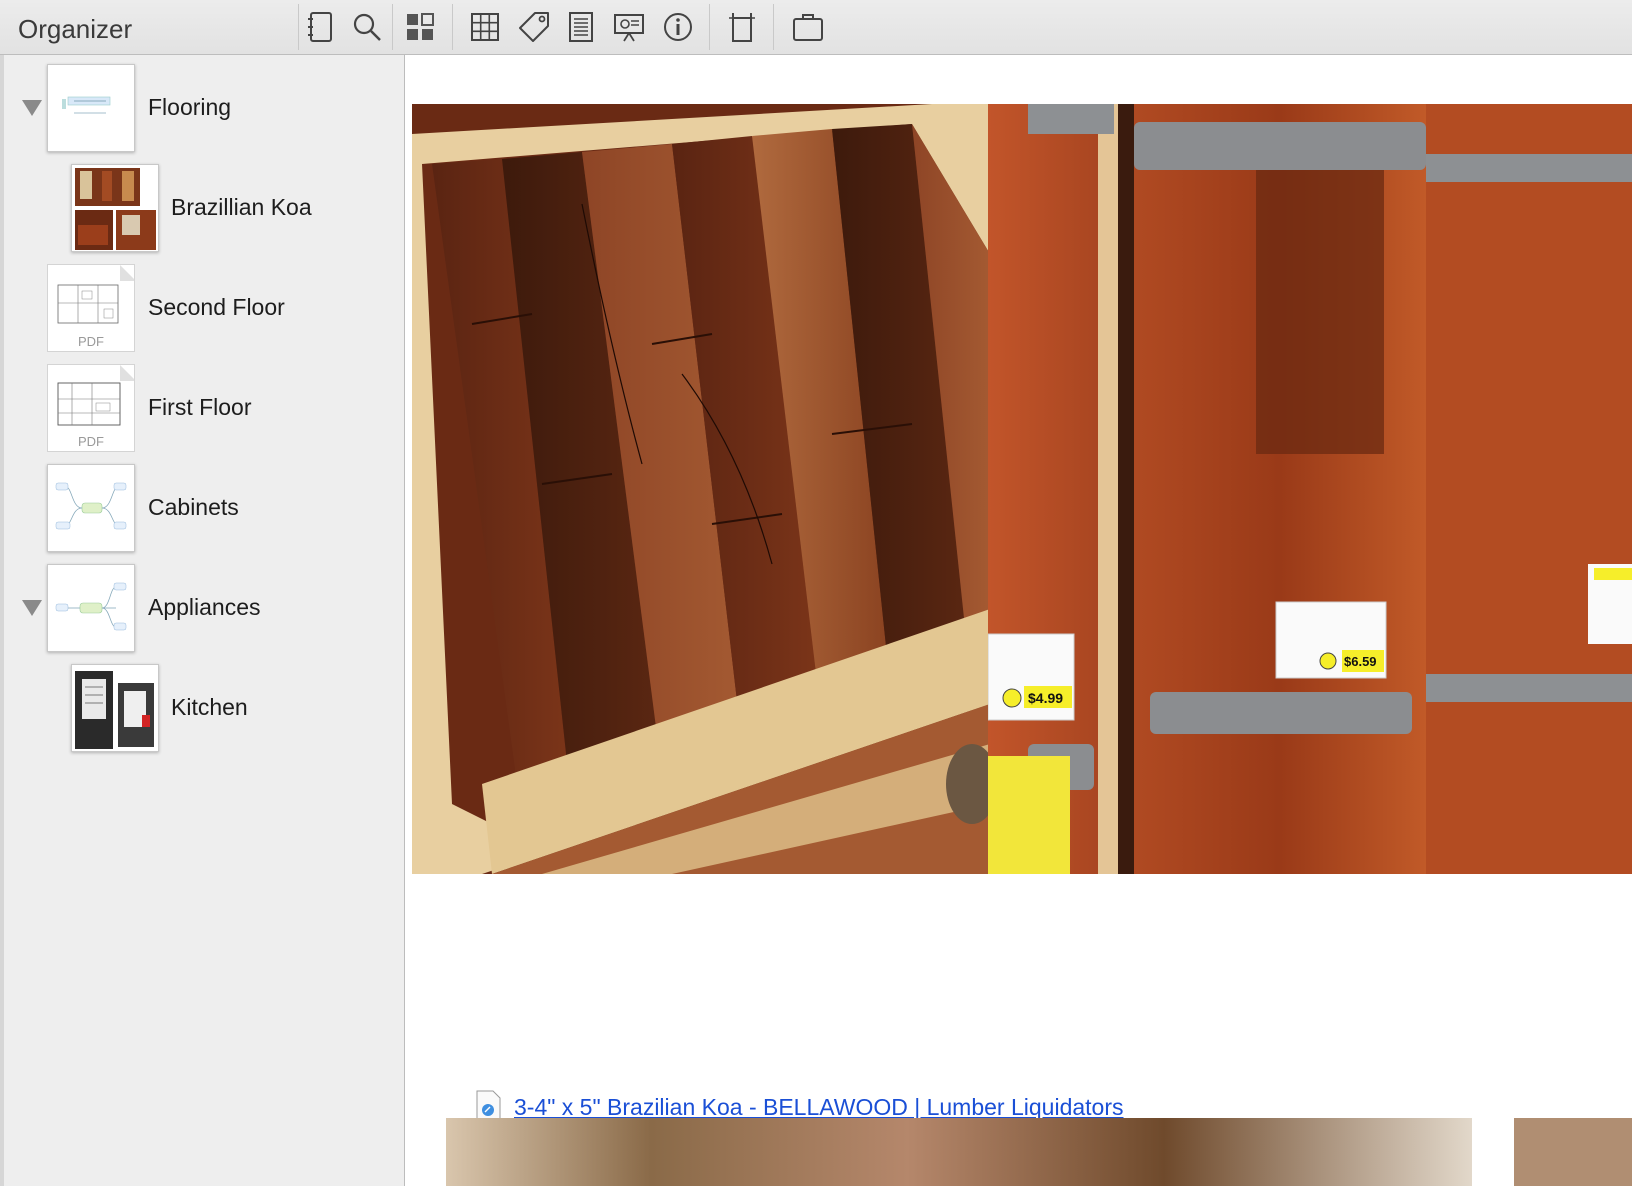 The height and width of the screenshot is (1186, 1632). I want to click on sidebar-item-second-floor: PDF Second Floor, so click(204, 310).